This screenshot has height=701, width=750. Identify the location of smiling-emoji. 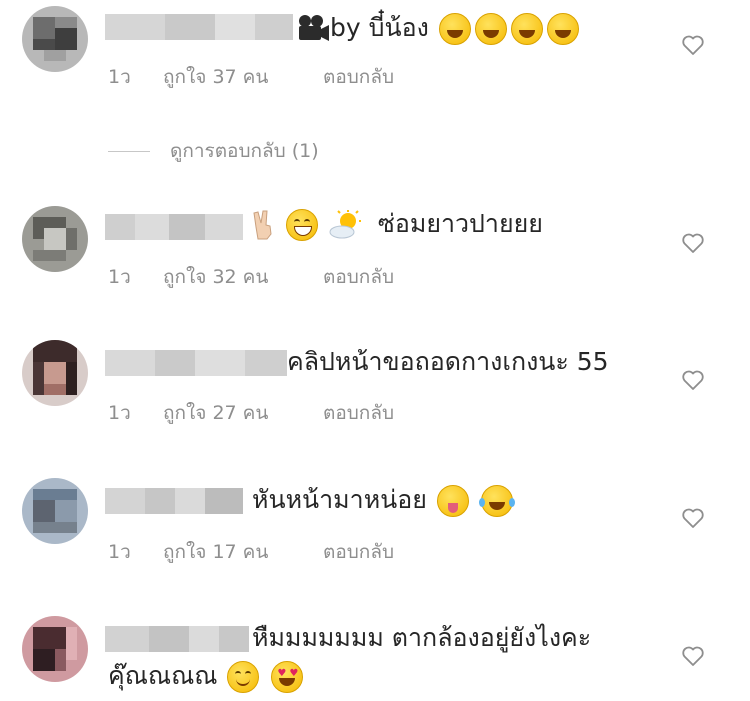
(243, 677).